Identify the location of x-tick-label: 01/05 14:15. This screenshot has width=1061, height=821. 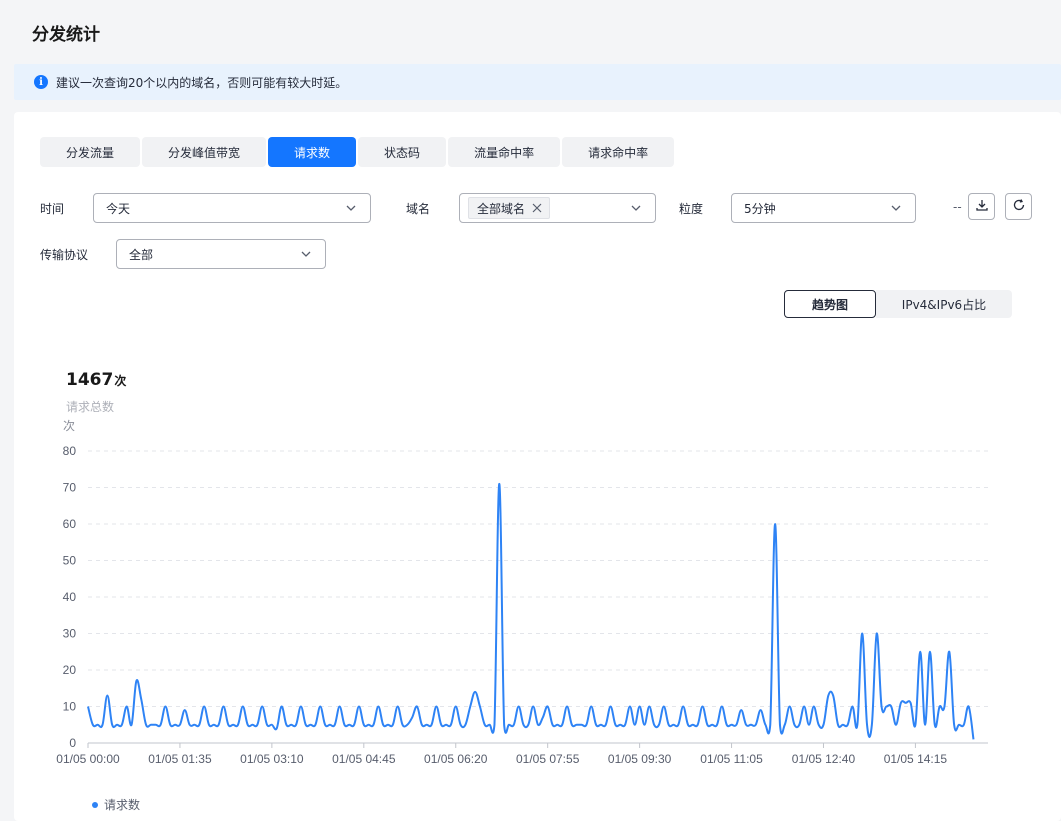
(916, 759).